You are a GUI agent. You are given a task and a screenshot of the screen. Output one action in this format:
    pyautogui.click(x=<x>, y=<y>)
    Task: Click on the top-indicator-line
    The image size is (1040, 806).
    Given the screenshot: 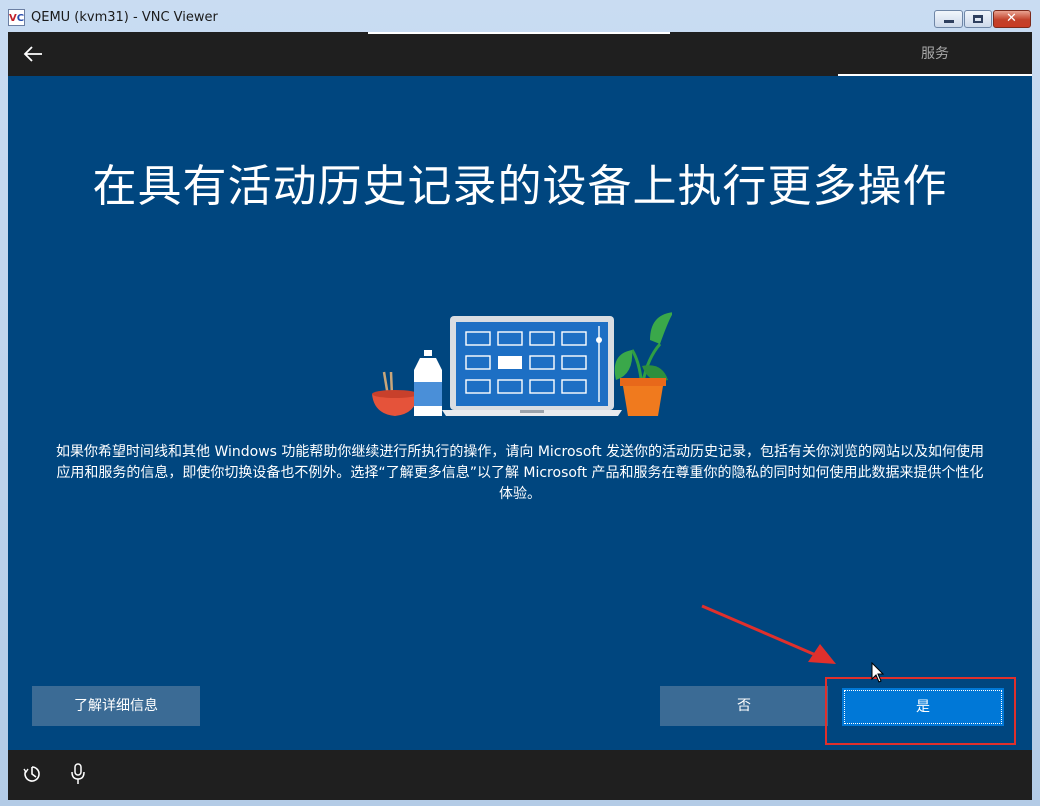 What is the action you would take?
    pyautogui.click(x=519, y=33)
    